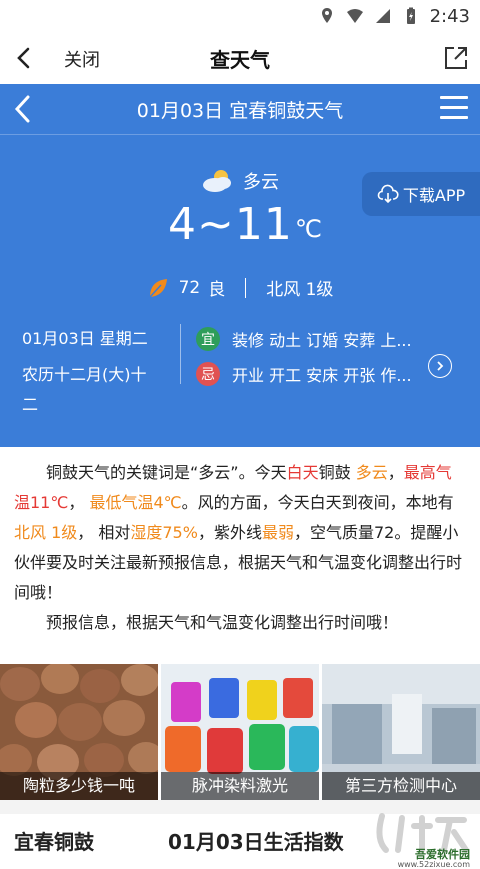 The width and height of the screenshot is (480, 869). What do you see at coordinates (46, 532) in the screenshot?
I see `article-highlight: 北风 1级` at bounding box center [46, 532].